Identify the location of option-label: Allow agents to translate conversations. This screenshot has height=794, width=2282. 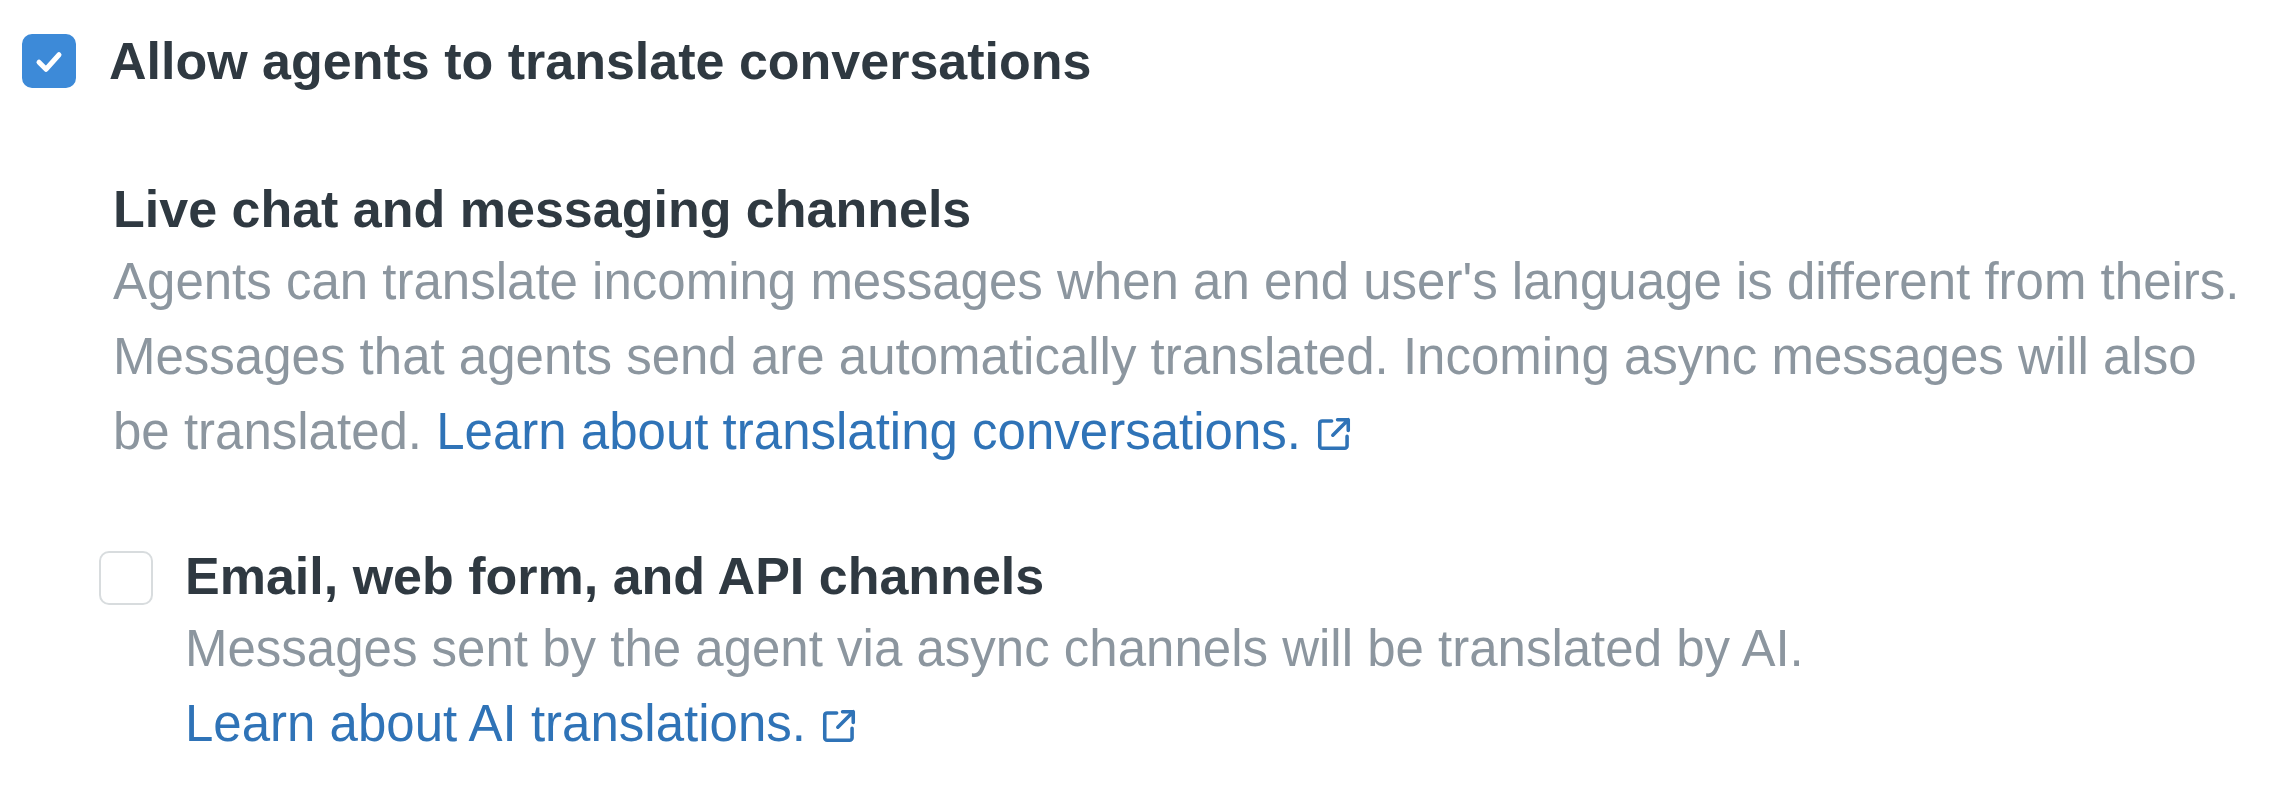
(600, 61).